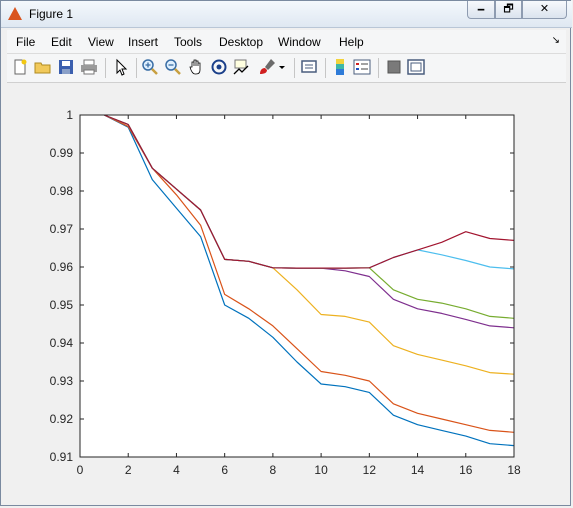 This screenshot has width=573, height=508. Describe the element at coordinates (101, 42) in the screenshot. I see `menu-view: View` at that location.